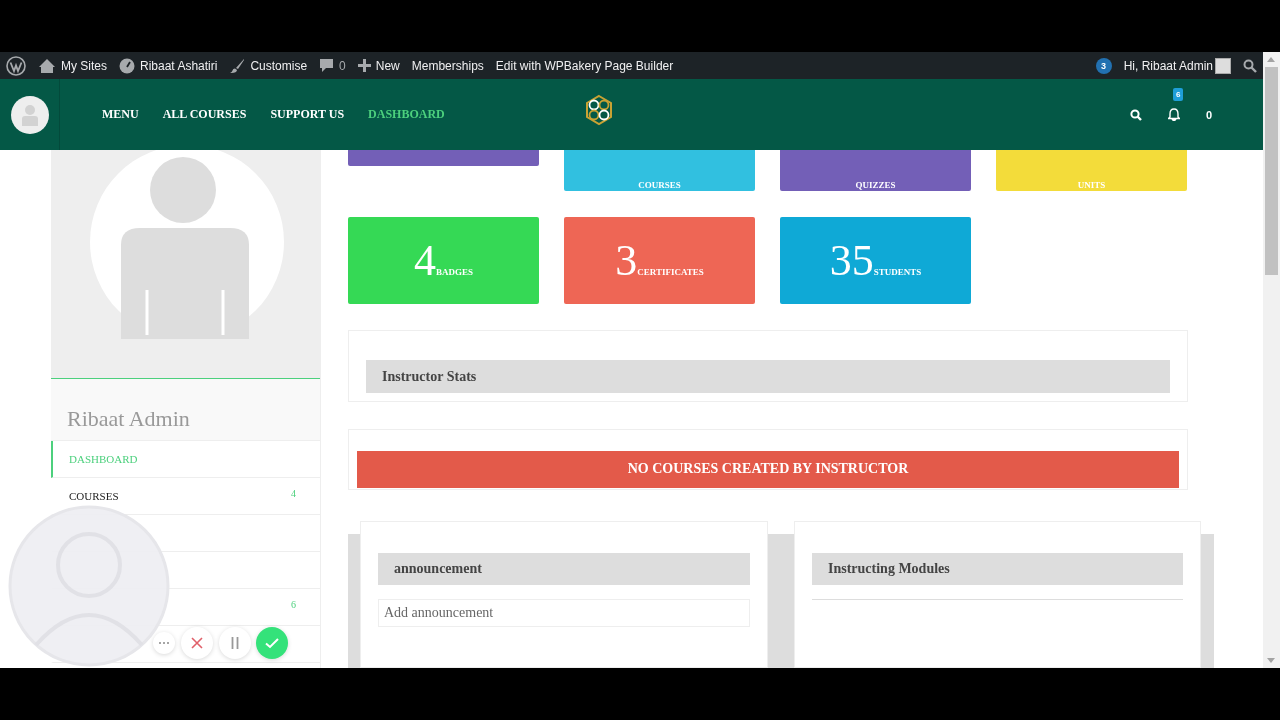 The height and width of the screenshot is (720, 1280). I want to click on updates-badge: 3, so click(1103, 65).